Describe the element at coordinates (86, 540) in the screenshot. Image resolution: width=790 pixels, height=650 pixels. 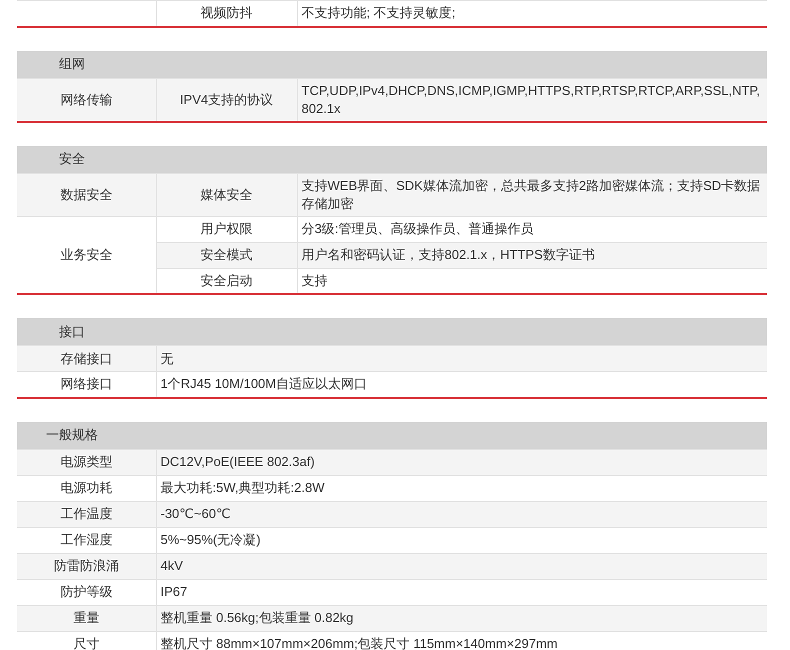
I see `label-cell: 工作湿度` at that location.